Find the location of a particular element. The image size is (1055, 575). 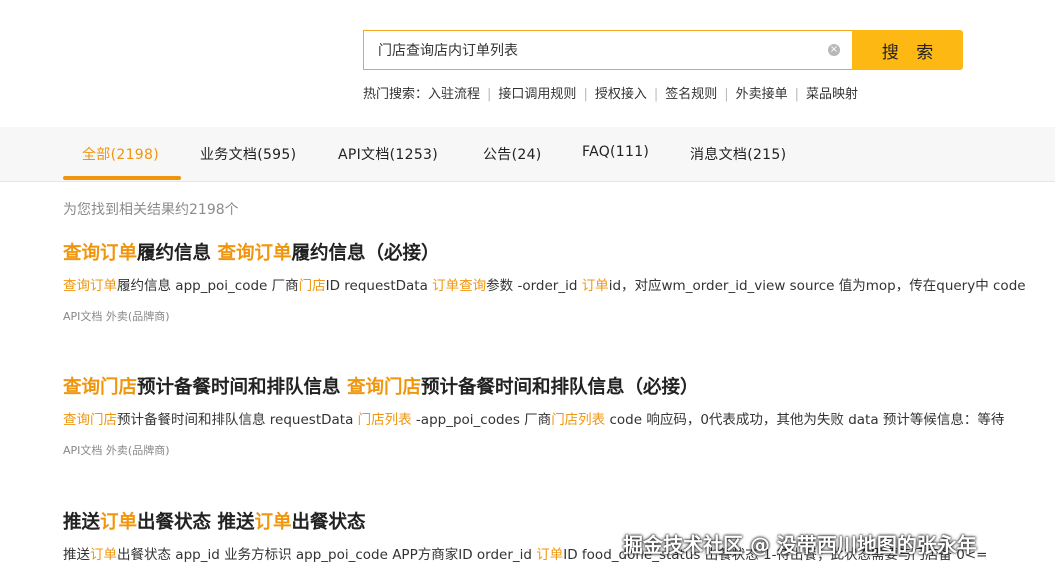

search-bar: × 搜 索 is located at coordinates (663, 50).